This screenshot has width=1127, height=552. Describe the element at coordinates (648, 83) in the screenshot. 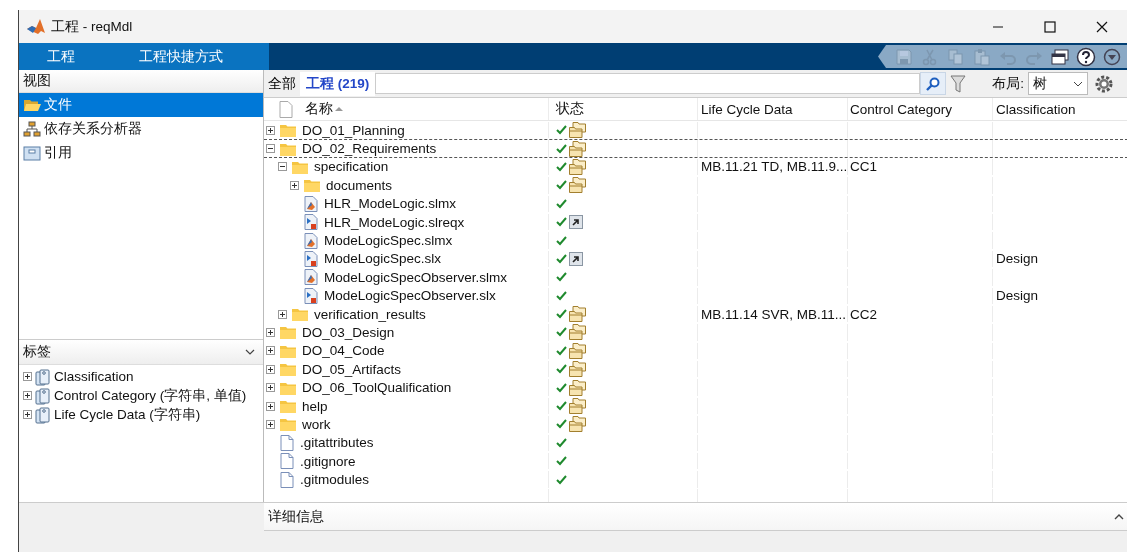

I see `search-field` at that location.